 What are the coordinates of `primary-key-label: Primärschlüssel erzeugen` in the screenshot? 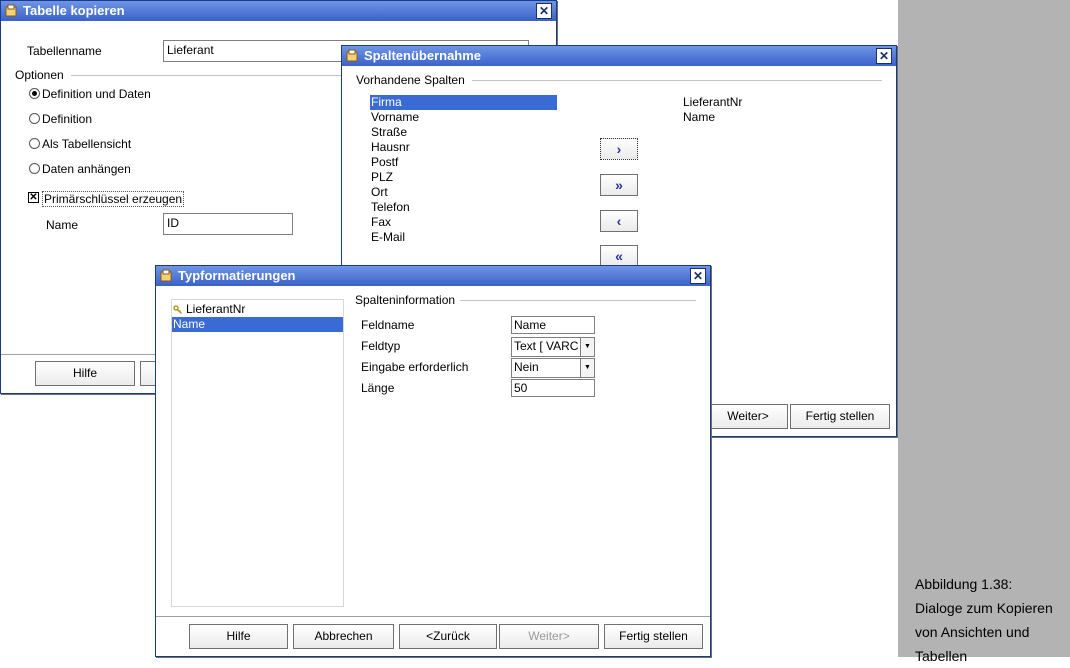 It's located at (113, 199).